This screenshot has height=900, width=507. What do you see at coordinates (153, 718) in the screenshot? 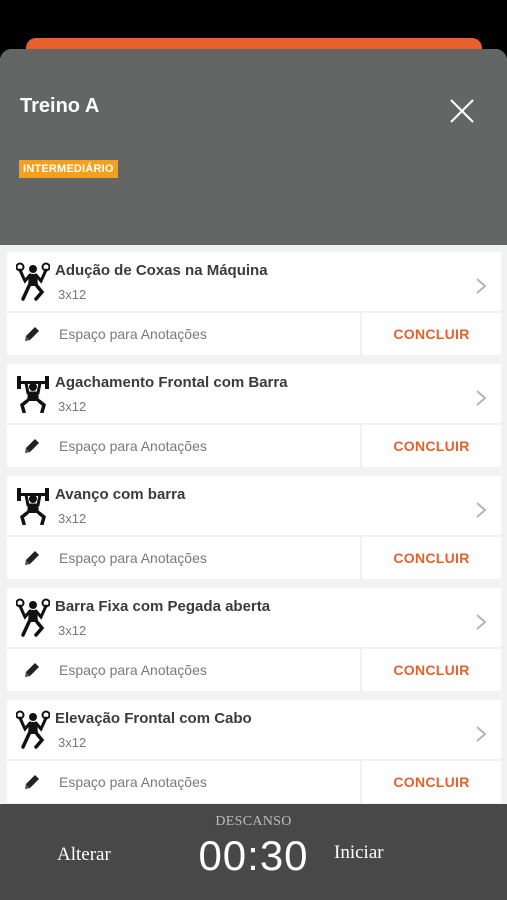
I see `exercise-name: Elevação Frontal com Cabo` at bounding box center [153, 718].